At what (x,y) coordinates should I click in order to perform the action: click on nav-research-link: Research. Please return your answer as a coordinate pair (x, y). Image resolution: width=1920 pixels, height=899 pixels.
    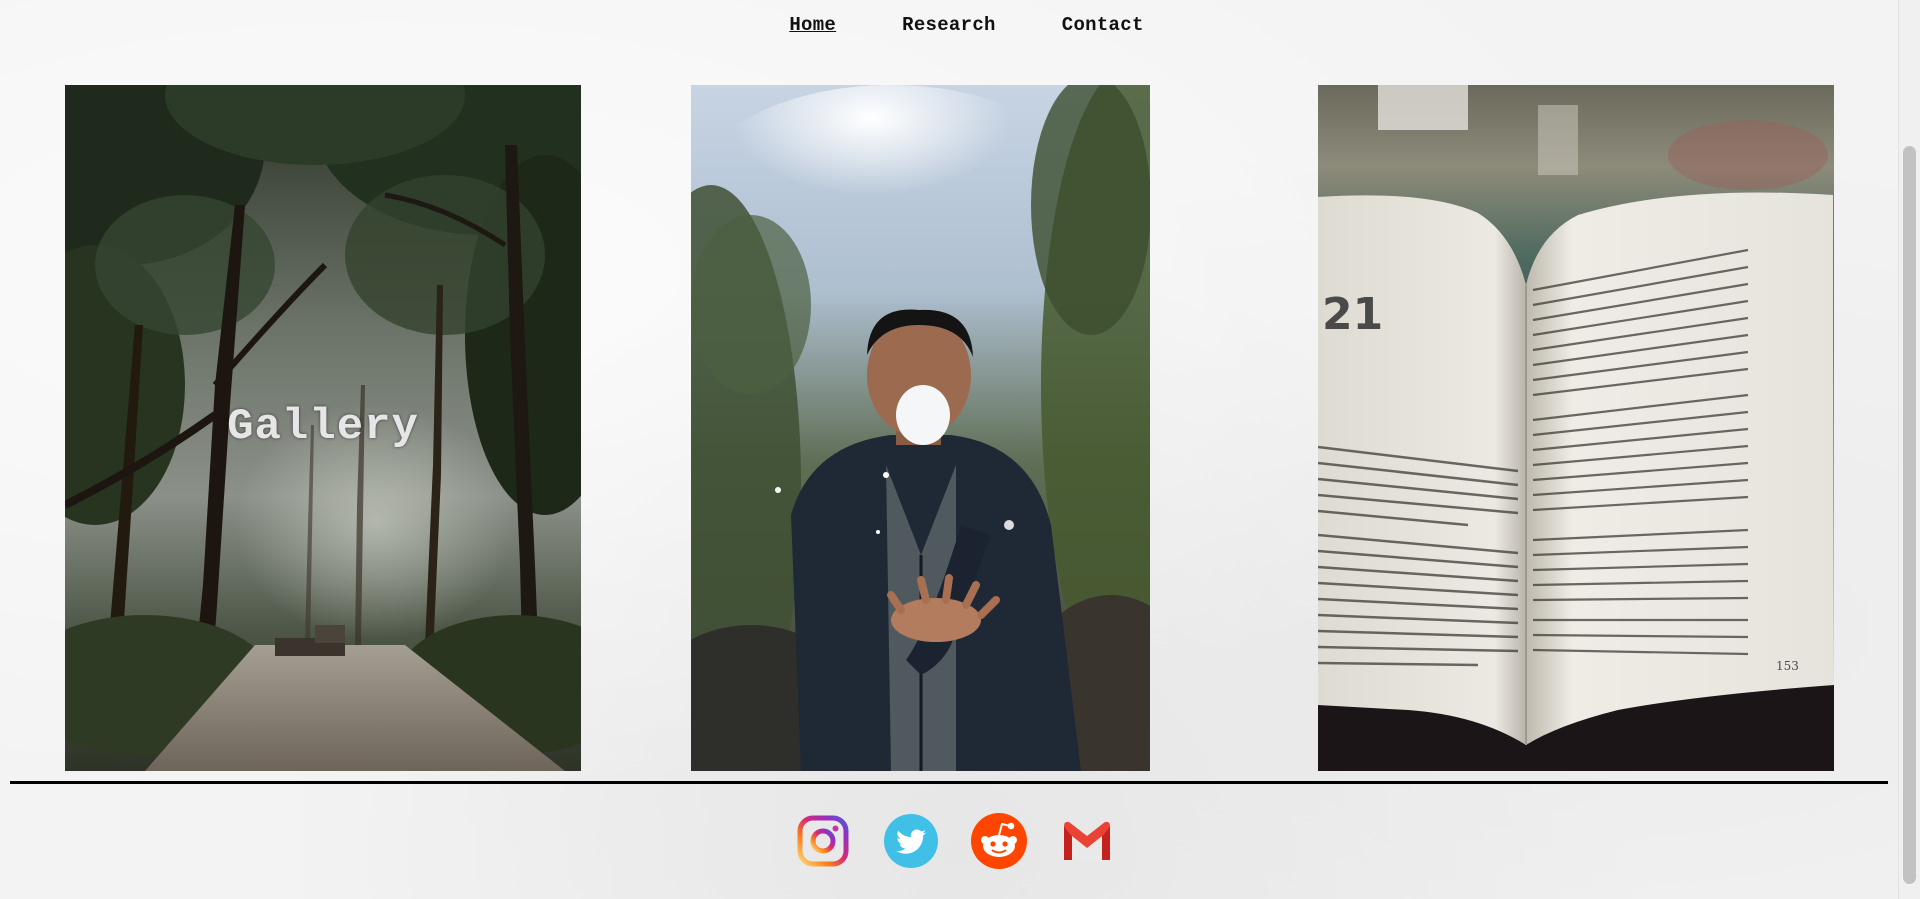
    Looking at the image, I should click on (949, 25).